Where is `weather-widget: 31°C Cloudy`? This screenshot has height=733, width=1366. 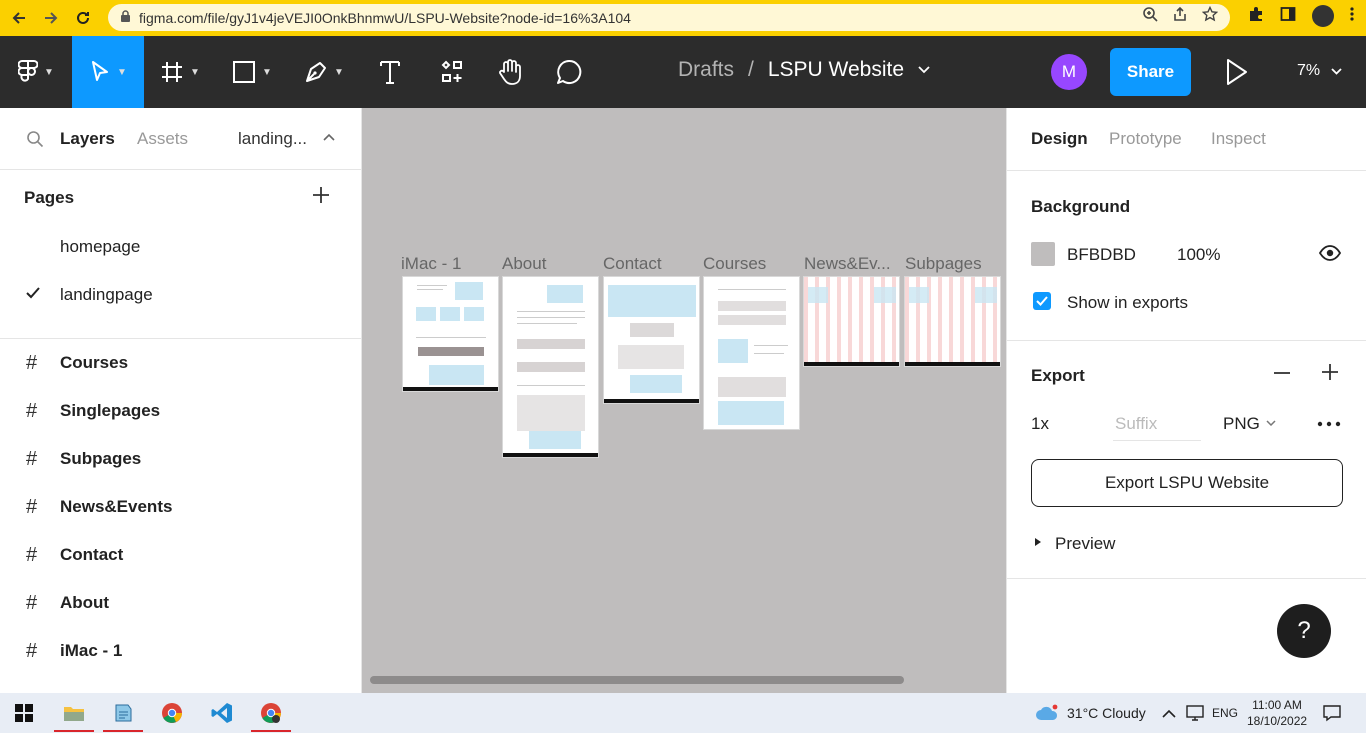 weather-widget: 31°C Cloudy is located at coordinates (1090, 713).